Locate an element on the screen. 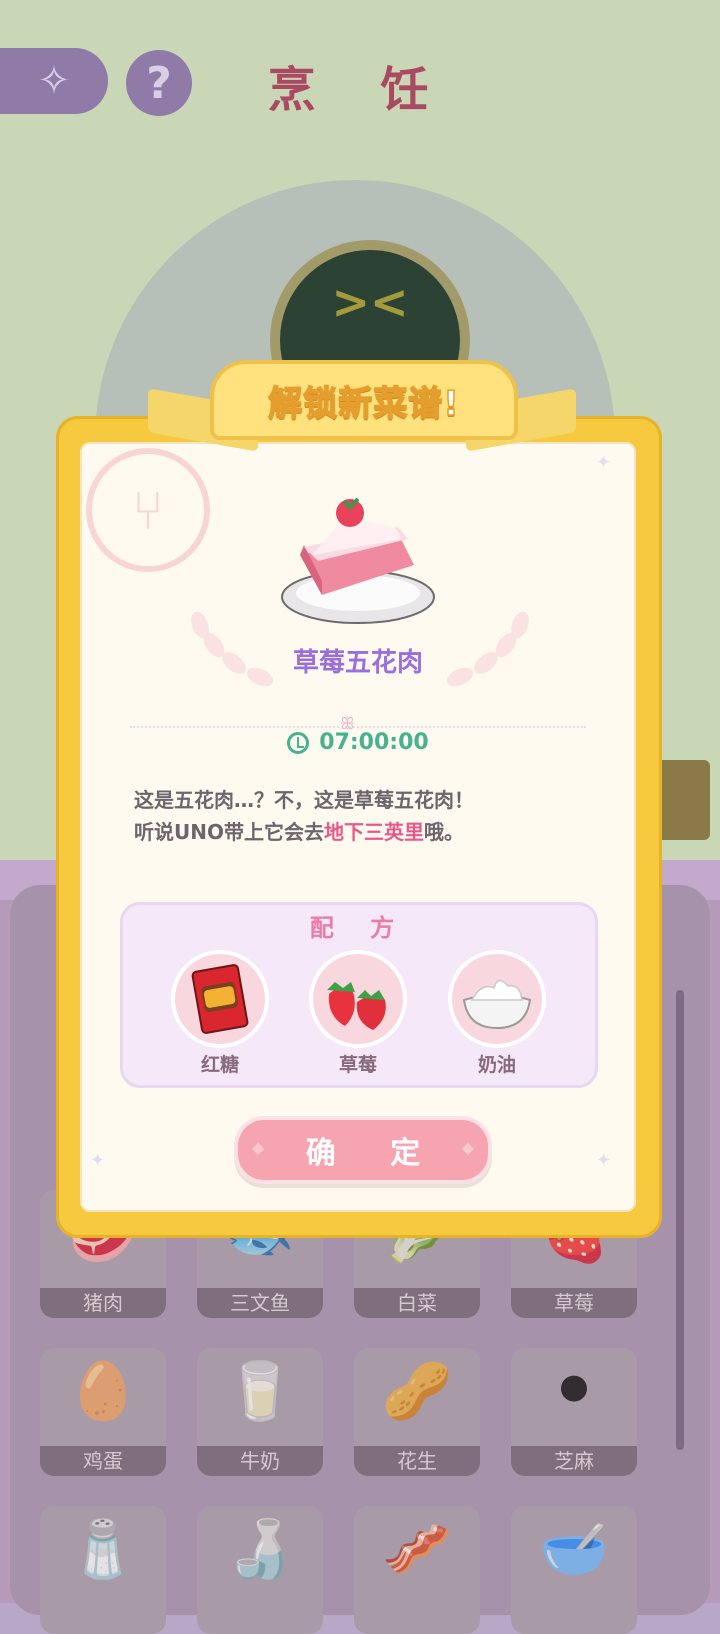  ingredient-brown-sugar: 红糖 is located at coordinates (220, 1013).